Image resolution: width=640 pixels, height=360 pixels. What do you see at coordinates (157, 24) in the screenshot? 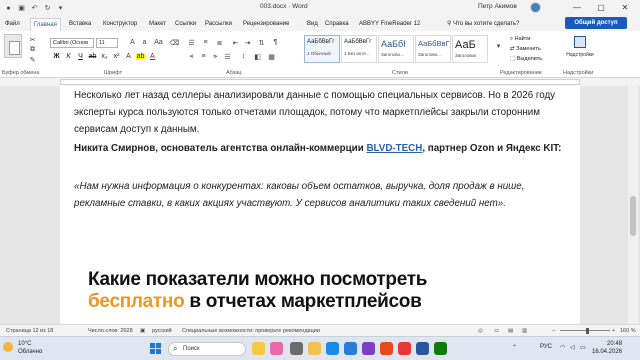
I see `tab-layout: Макет` at bounding box center [157, 24].